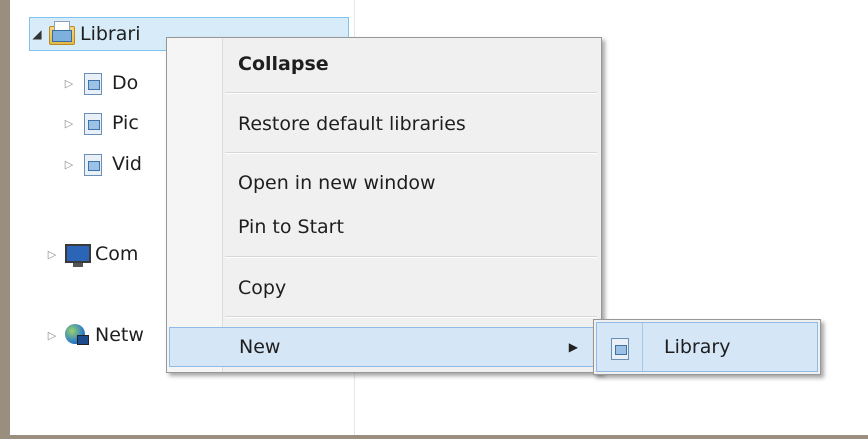 The width and height of the screenshot is (868, 439). Describe the element at coordinates (573, 347) in the screenshot. I see `submenu-arrow-icon: ▶` at that location.